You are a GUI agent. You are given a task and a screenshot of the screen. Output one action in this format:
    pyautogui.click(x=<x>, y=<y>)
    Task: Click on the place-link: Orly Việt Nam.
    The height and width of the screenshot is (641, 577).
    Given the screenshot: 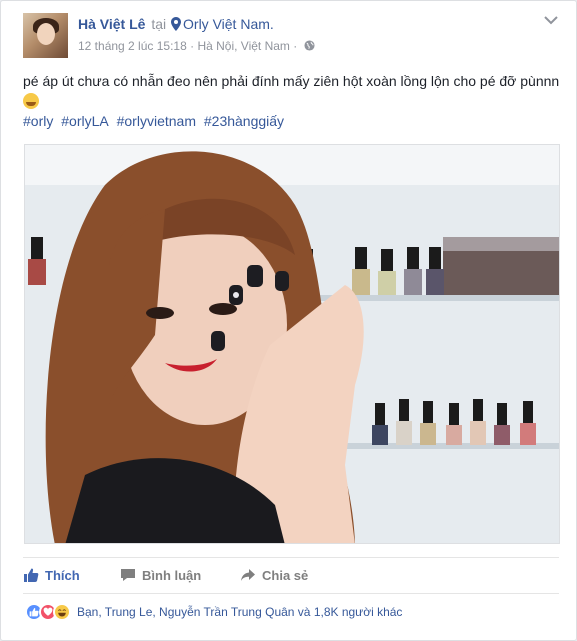 What is the action you would take?
    pyautogui.click(x=228, y=24)
    